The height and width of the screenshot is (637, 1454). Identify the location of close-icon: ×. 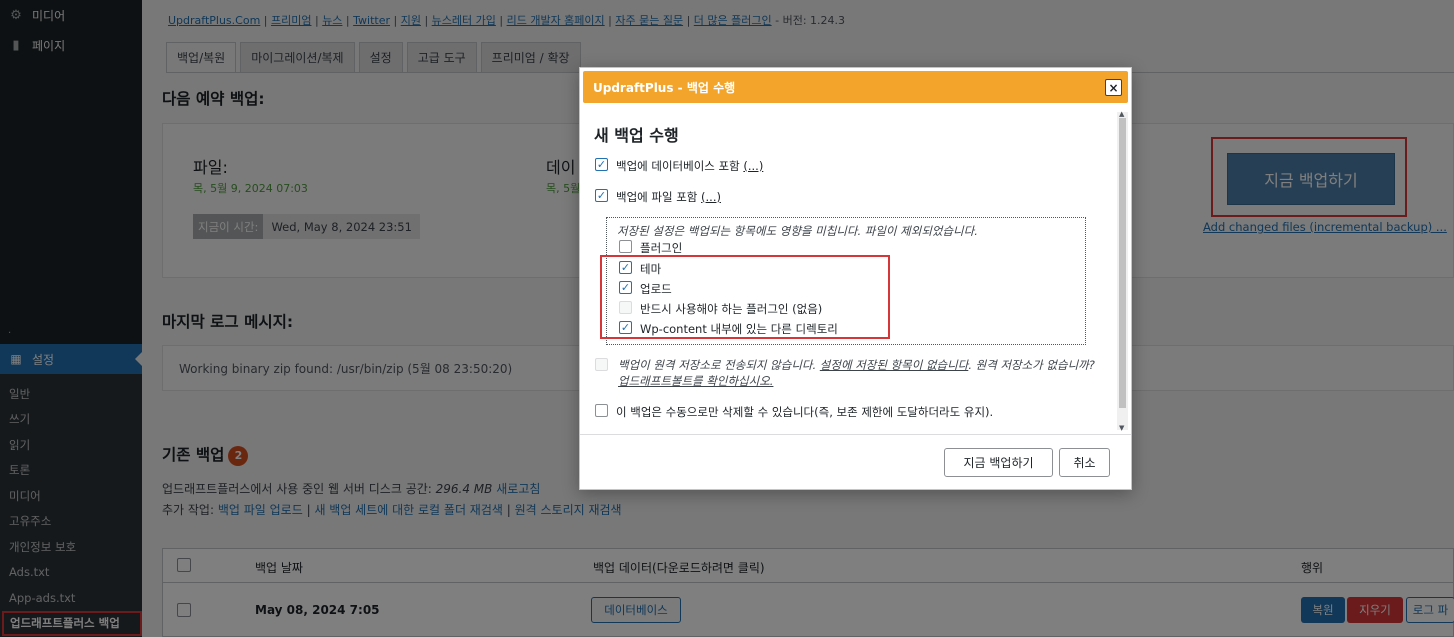
(1113, 87).